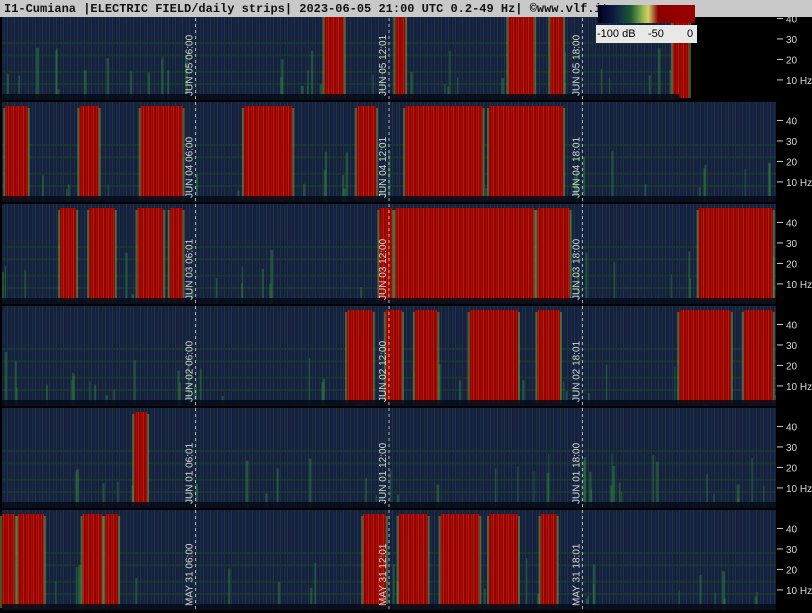 The height and width of the screenshot is (613, 812). I want to click on y-axis-0: 40302010 Hz, so click(794, 50).